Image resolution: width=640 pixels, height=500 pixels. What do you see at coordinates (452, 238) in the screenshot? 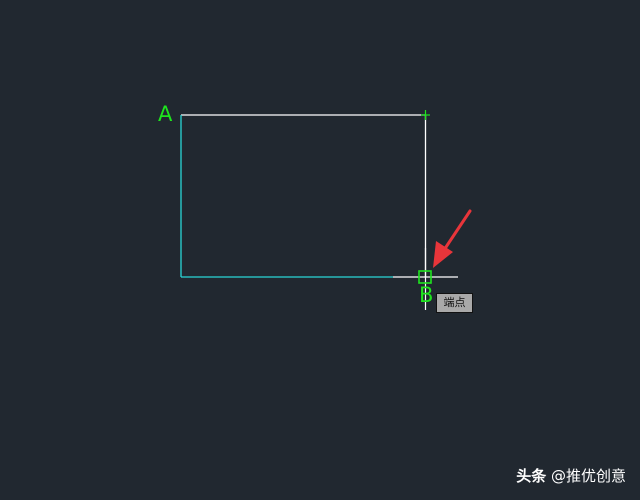
I see `red-arrow-icon` at bounding box center [452, 238].